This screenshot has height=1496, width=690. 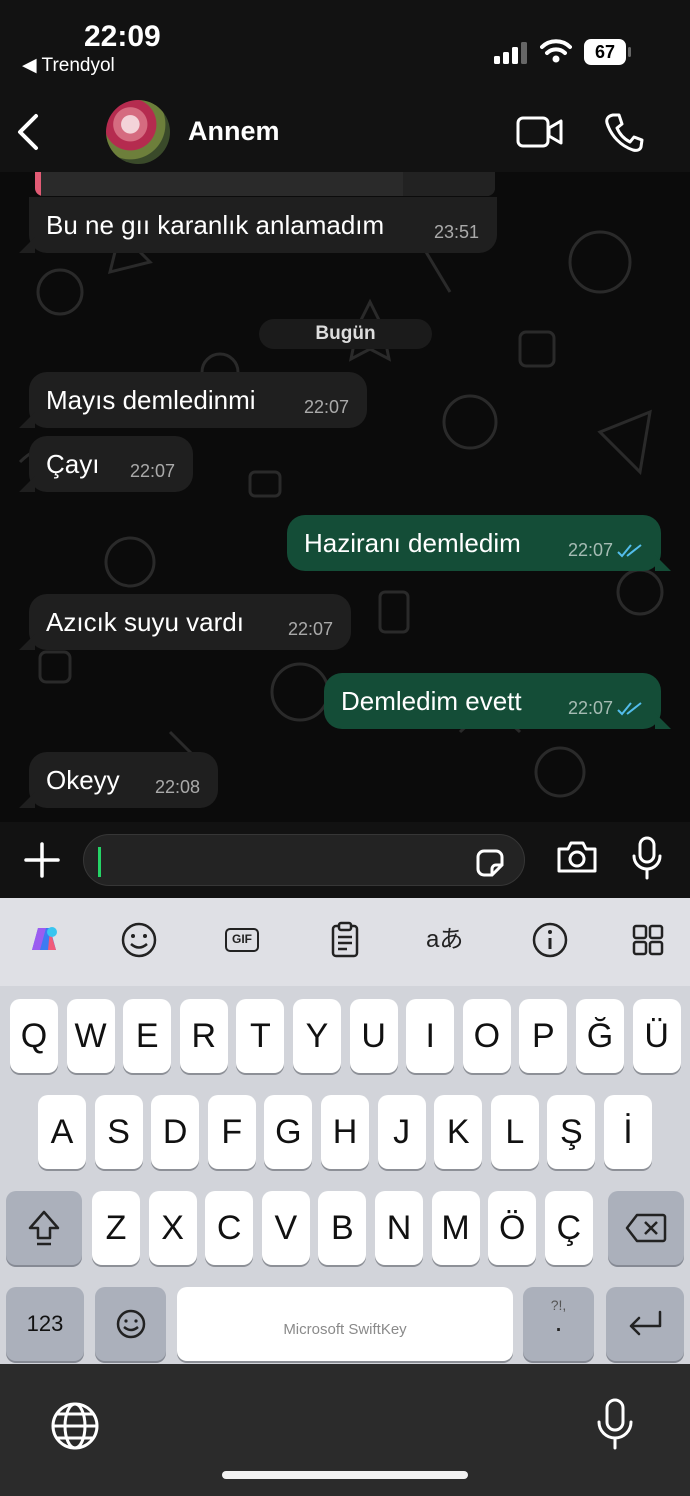 I want to click on key-ğ: Ğ, so click(x=600, y=1036).